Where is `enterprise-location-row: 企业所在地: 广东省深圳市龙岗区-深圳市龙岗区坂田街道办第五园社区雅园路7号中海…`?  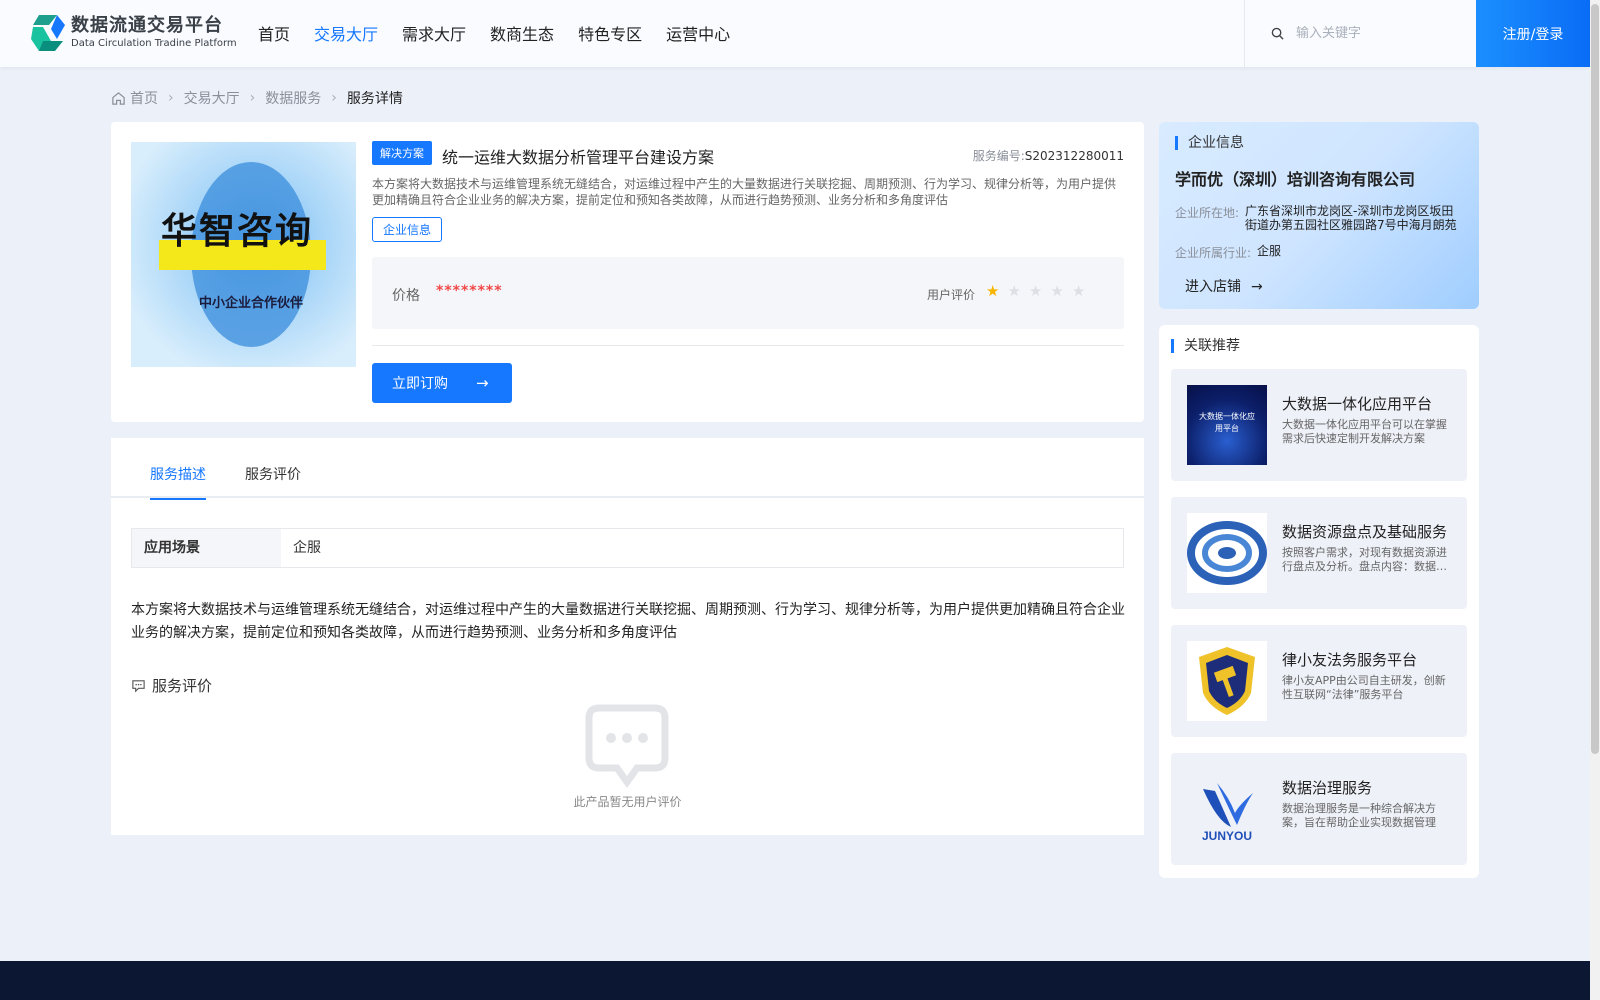 enterprise-location-row: 企业所在地: 广东省深圳市龙岗区-深圳市龙岗区坂田街道办第五园社区雅园路7号中海… is located at coordinates (1316, 218).